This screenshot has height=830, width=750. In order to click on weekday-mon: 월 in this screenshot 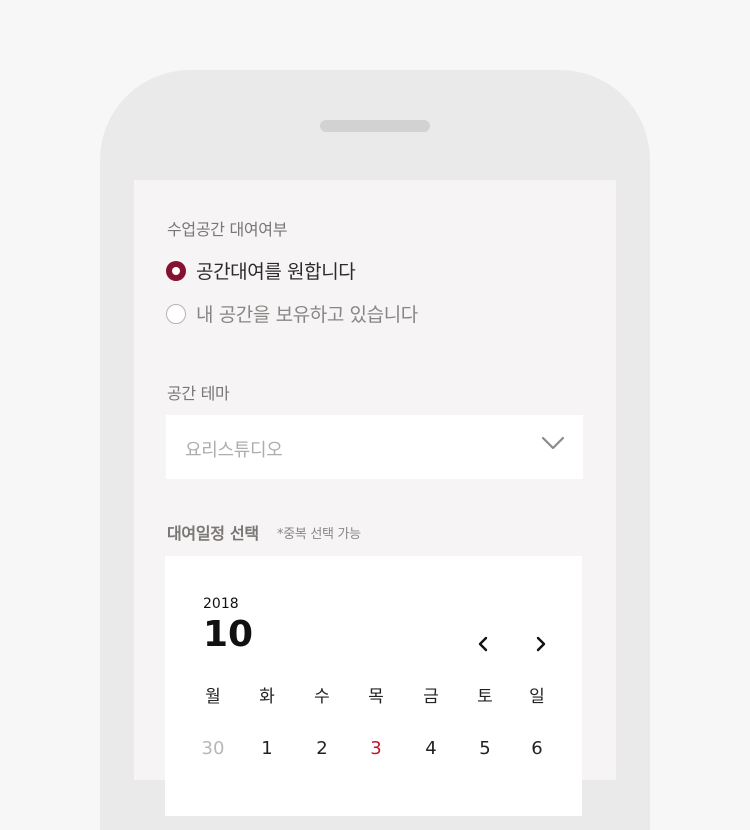, I will do `click(213, 697)`.